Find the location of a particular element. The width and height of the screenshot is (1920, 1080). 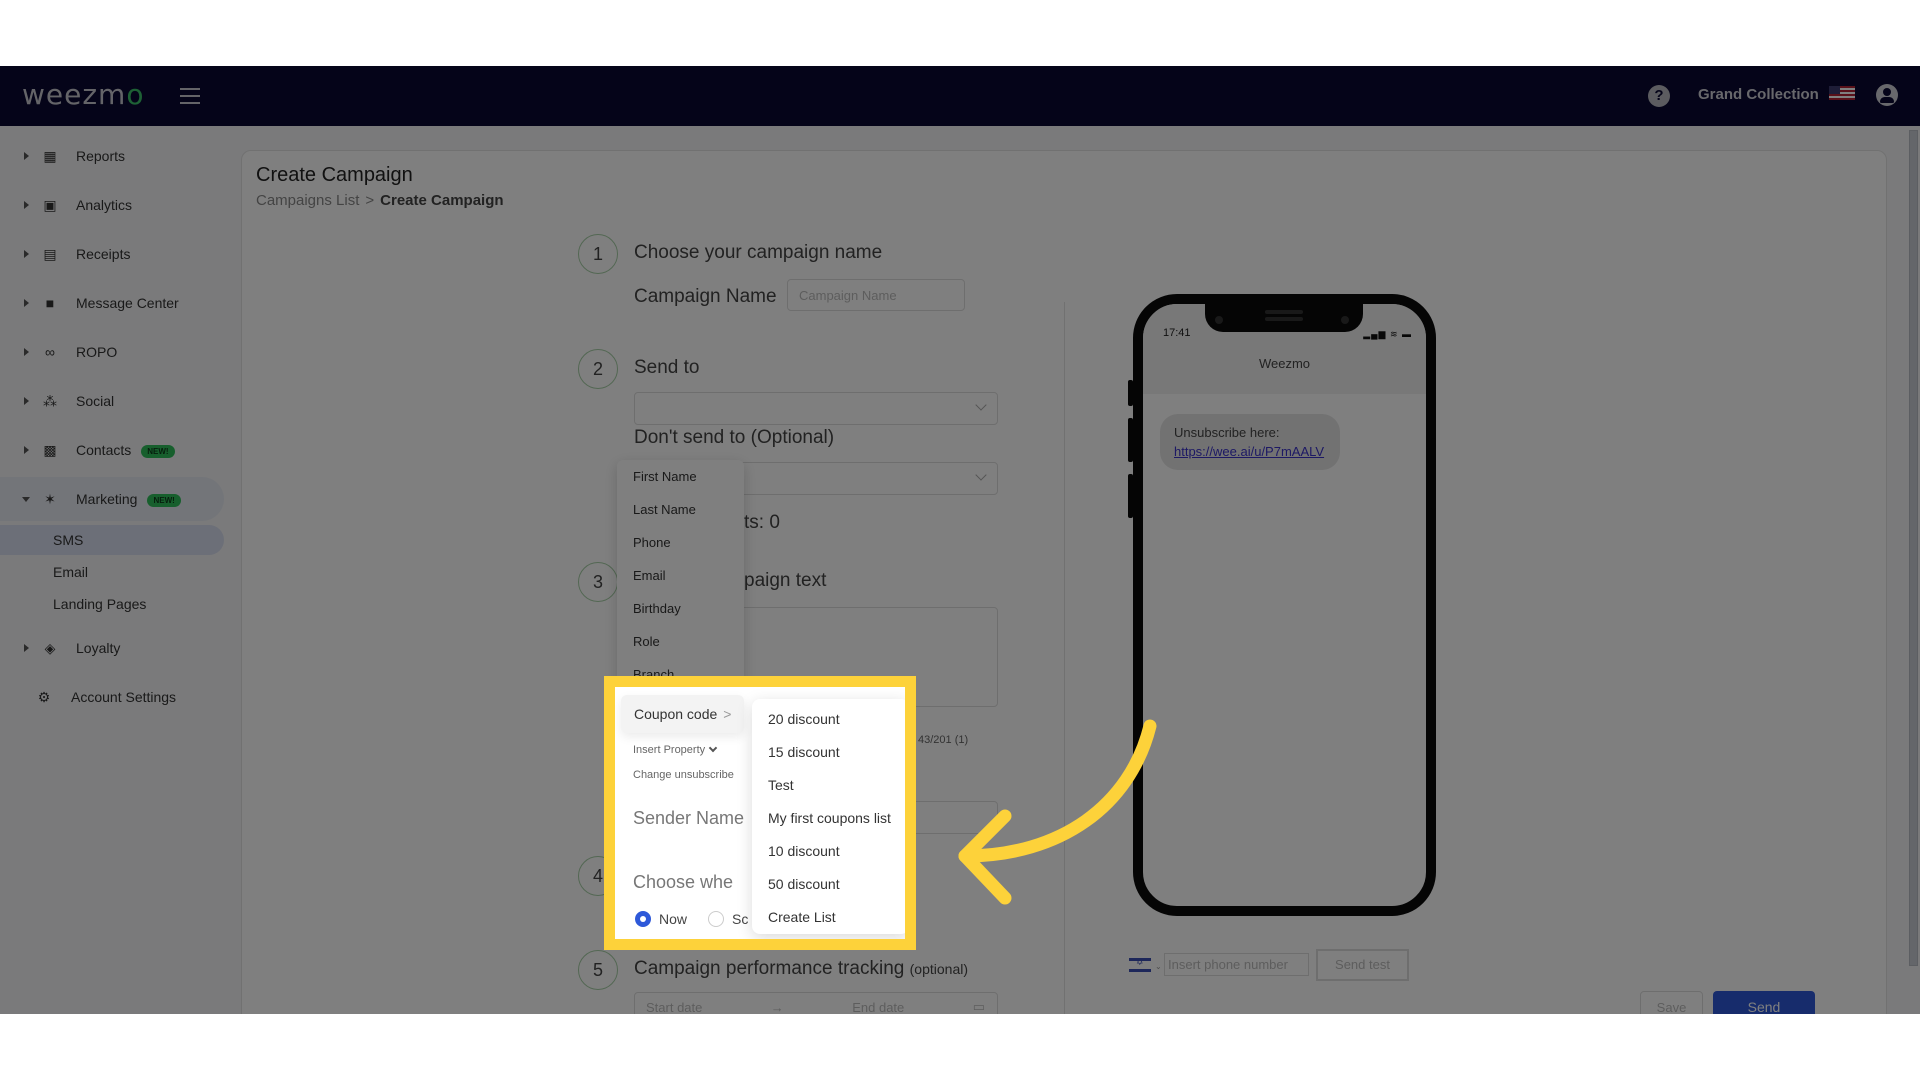

create-list-item: Create List is located at coordinates (828, 917).